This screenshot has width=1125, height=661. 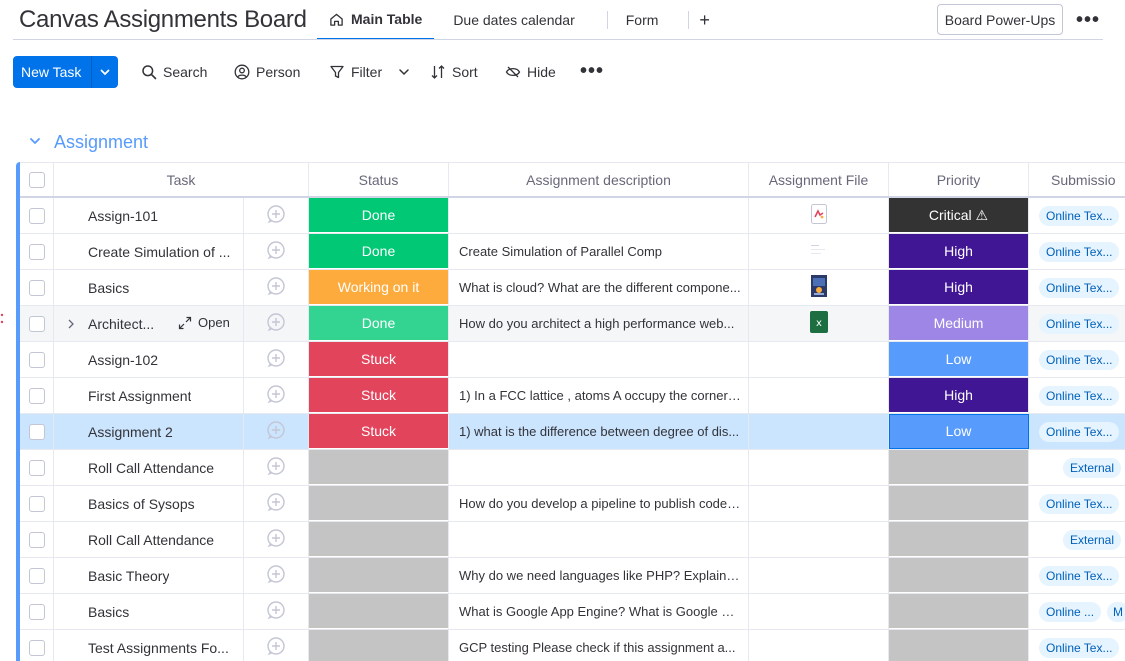 What do you see at coordinates (648, 20) in the screenshot?
I see `tab-form: Form` at bounding box center [648, 20].